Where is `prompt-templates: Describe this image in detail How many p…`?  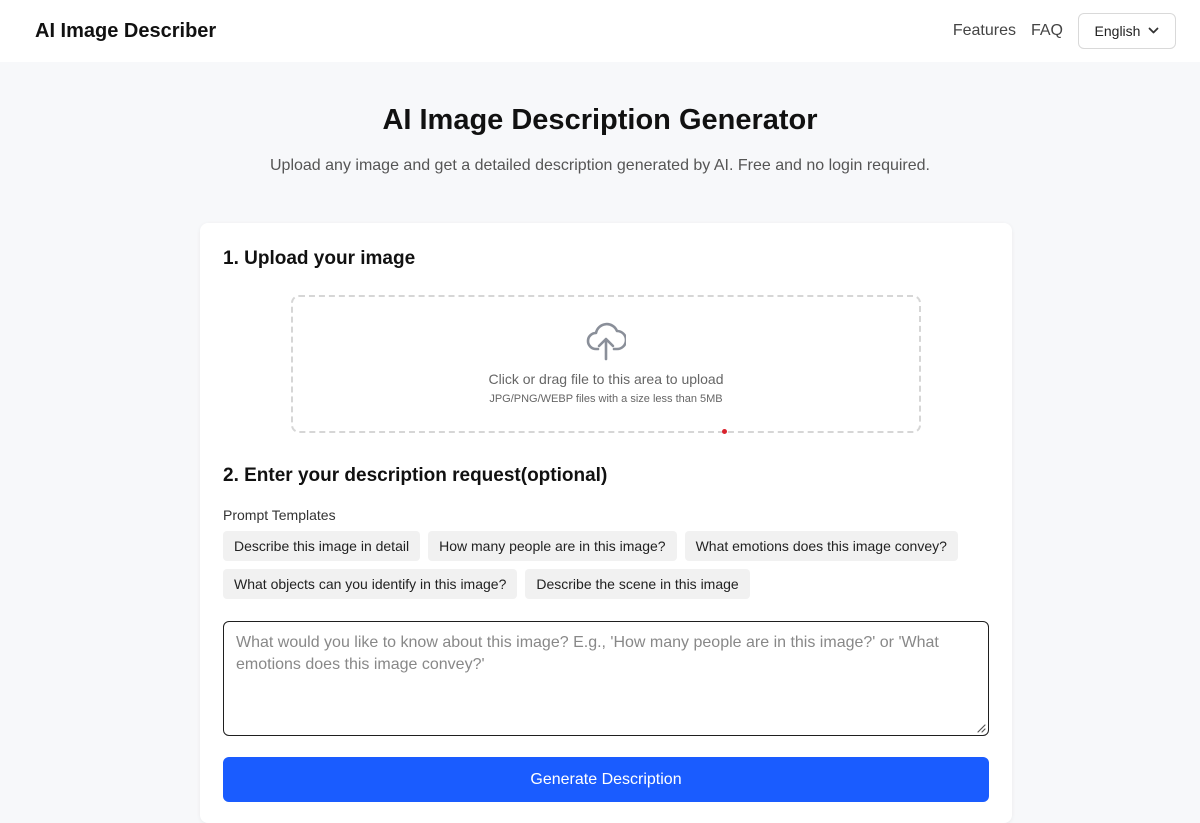 prompt-templates: Describe this image in detail How many p… is located at coordinates (613, 569).